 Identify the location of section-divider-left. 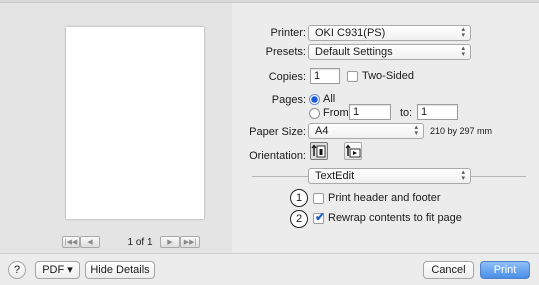
(280, 176).